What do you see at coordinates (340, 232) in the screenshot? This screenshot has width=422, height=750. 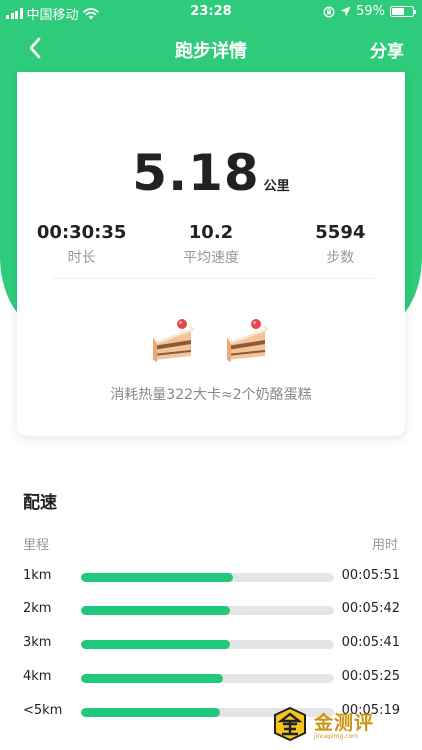 I see `stat-value: 5594` at bounding box center [340, 232].